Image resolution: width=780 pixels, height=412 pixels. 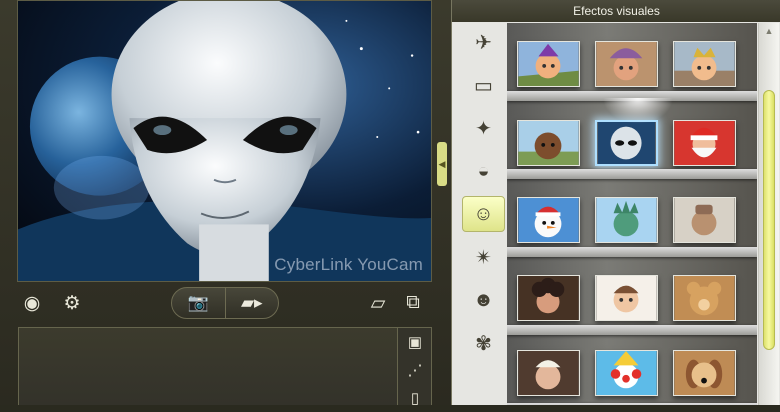 What do you see at coordinates (626, 64) in the screenshot?
I see `hat-girl-avatar` at bounding box center [626, 64].